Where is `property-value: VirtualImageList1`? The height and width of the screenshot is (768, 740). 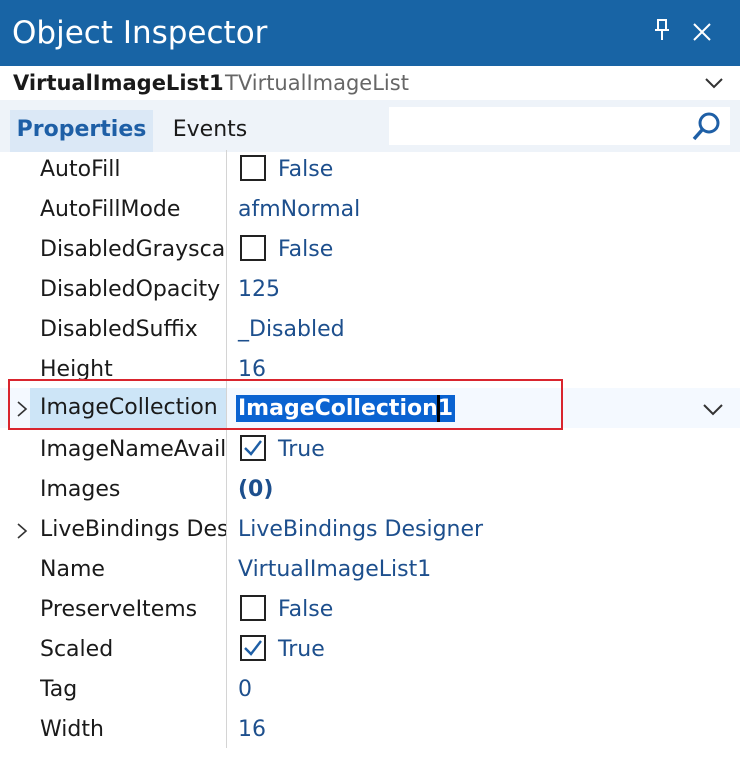
property-value: VirtualImageList1 is located at coordinates (335, 569).